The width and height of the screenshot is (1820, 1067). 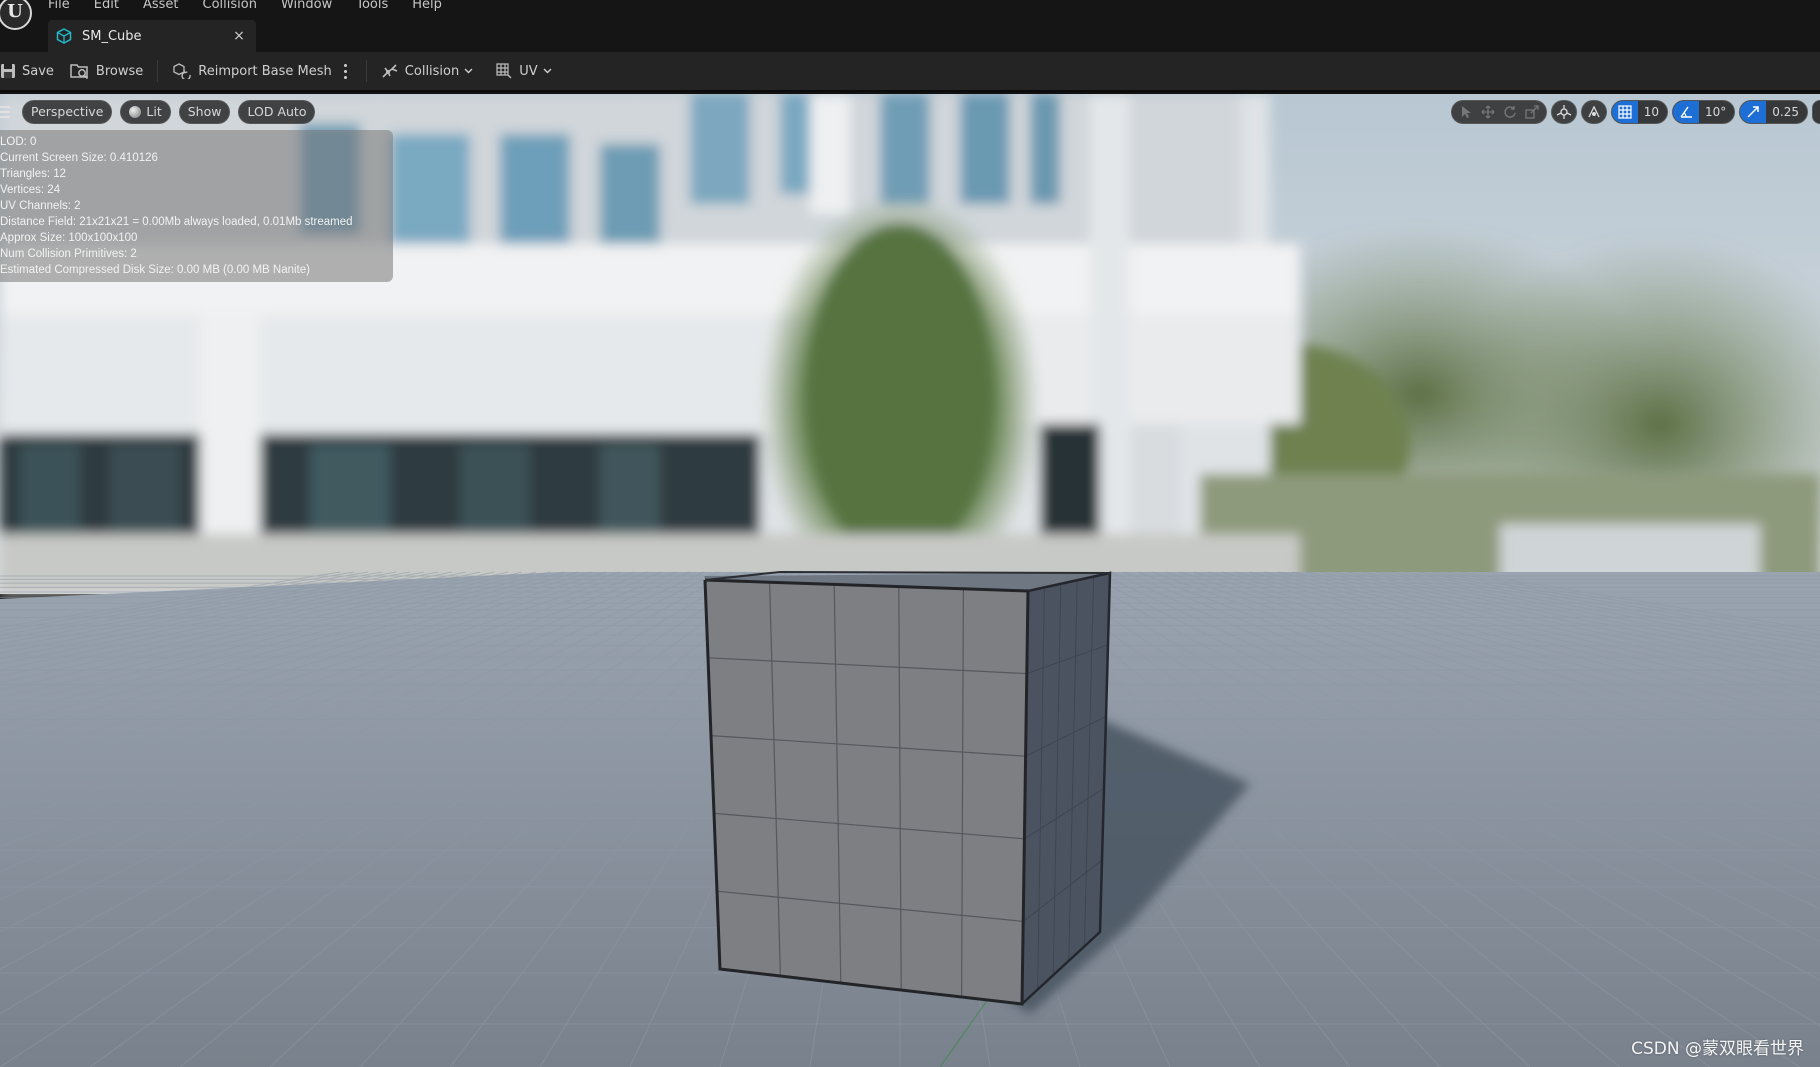 What do you see at coordinates (427, 7) in the screenshot?
I see `menu-help: Help` at bounding box center [427, 7].